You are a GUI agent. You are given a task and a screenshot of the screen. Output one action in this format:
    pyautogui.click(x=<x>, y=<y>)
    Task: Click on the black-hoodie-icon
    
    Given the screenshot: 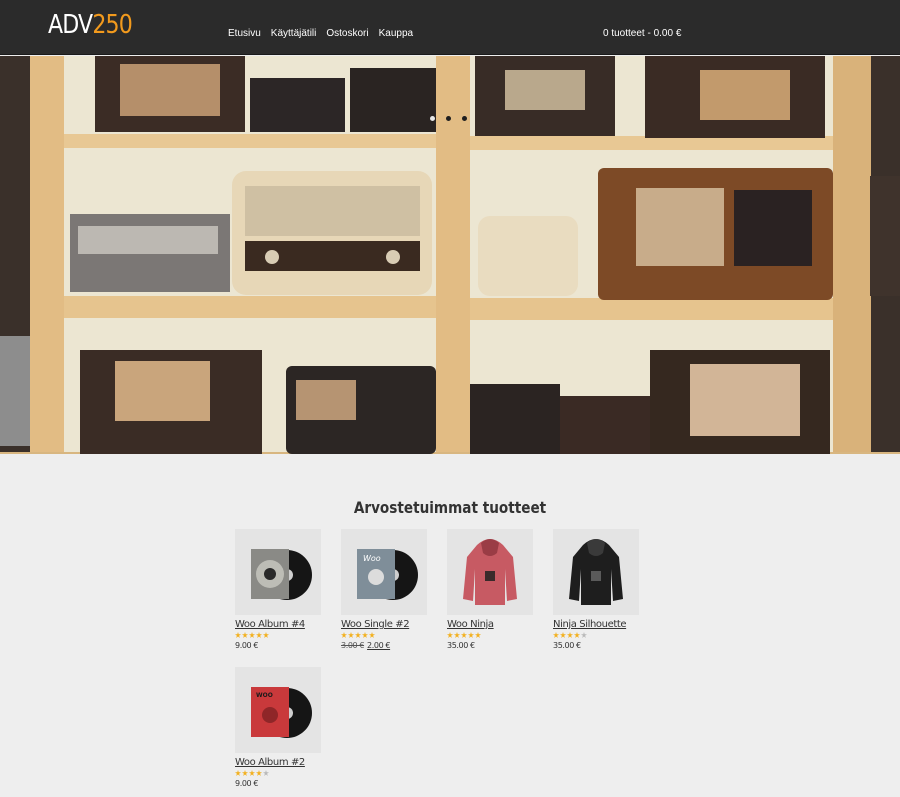 What is the action you would take?
    pyautogui.click(x=596, y=572)
    